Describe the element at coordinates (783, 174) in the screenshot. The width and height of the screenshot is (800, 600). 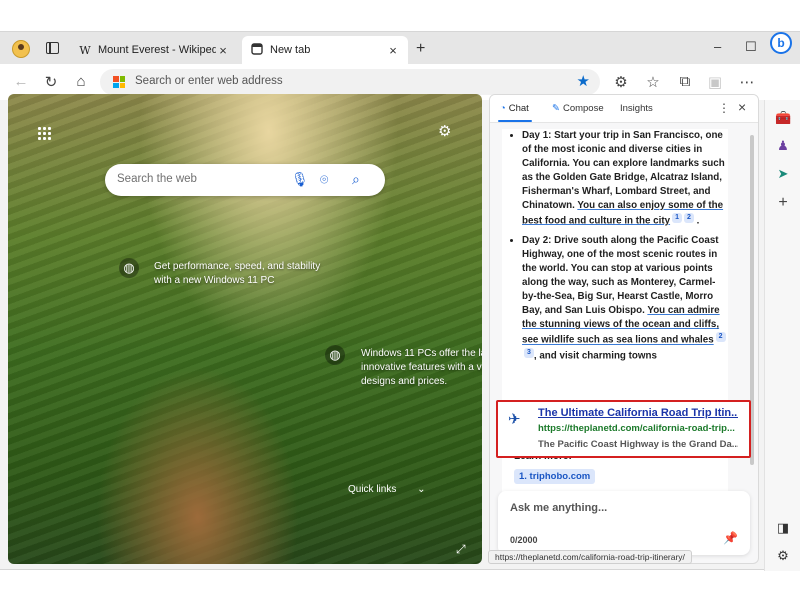
I see `send-icon: ➤` at that location.